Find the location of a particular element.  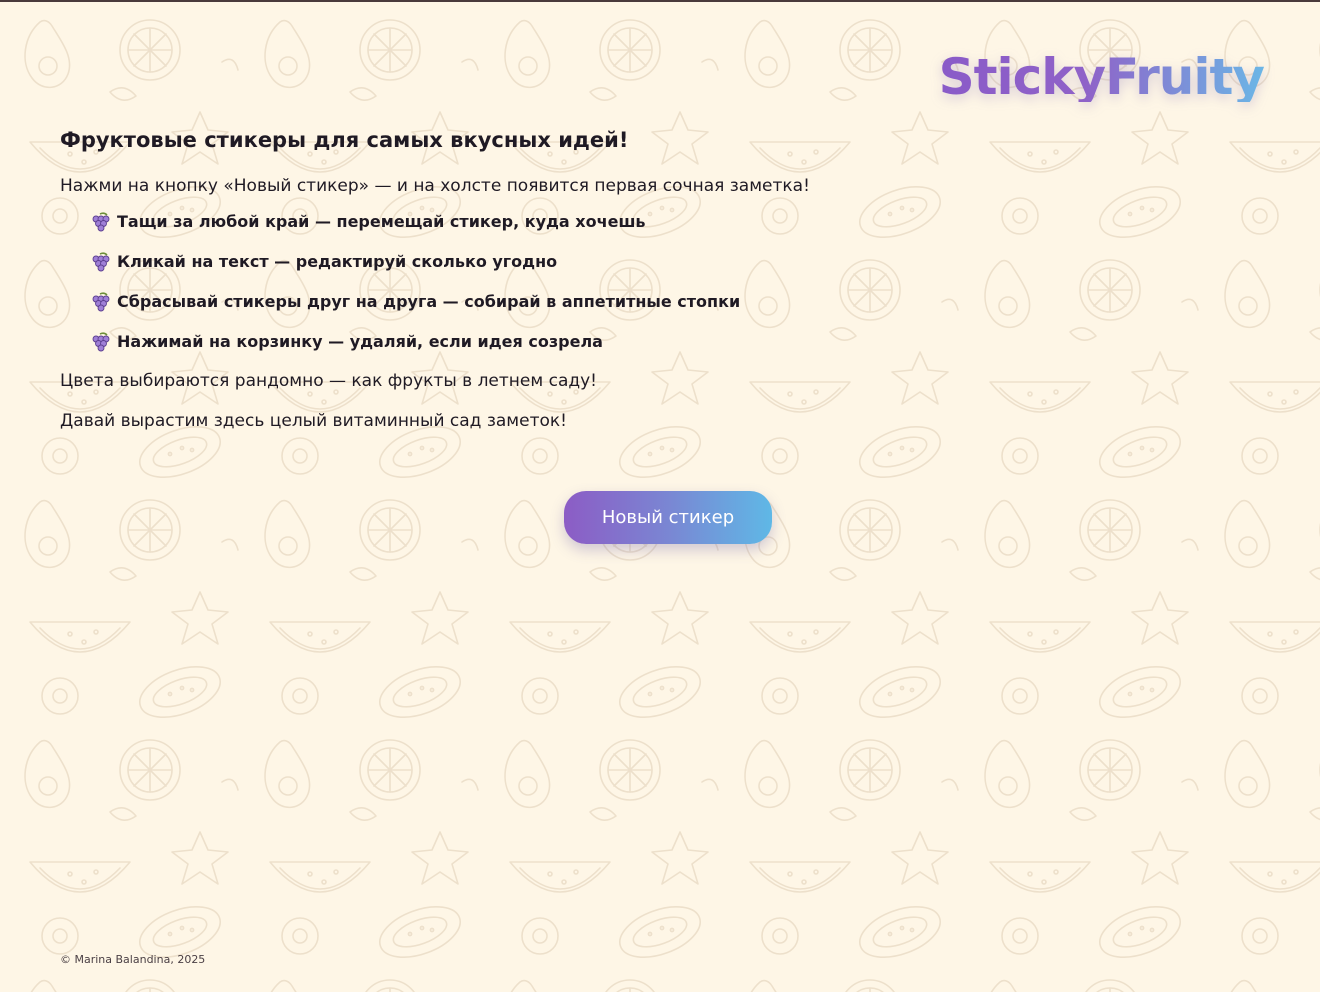

copyright-footer: © Marina Balandina, 2025 is located at coordinates (133, 959).